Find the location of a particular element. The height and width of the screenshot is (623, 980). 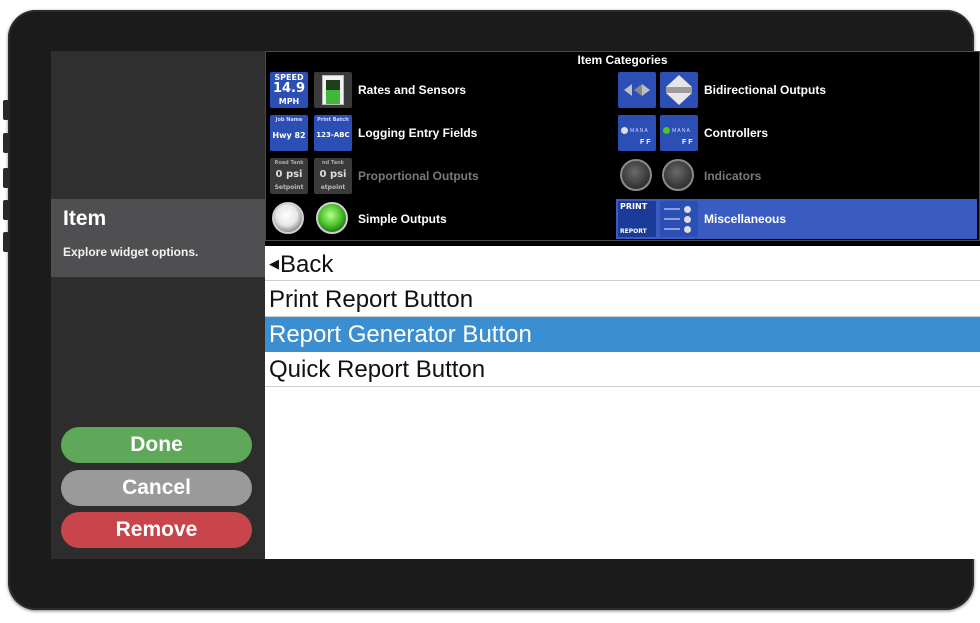

tank2-value: 0 psi is located at coordinates (333, 174).